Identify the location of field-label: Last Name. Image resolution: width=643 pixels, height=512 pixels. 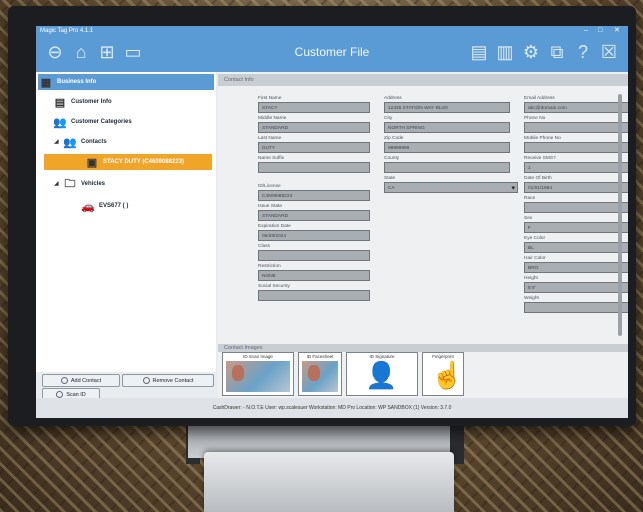
(270, 138).